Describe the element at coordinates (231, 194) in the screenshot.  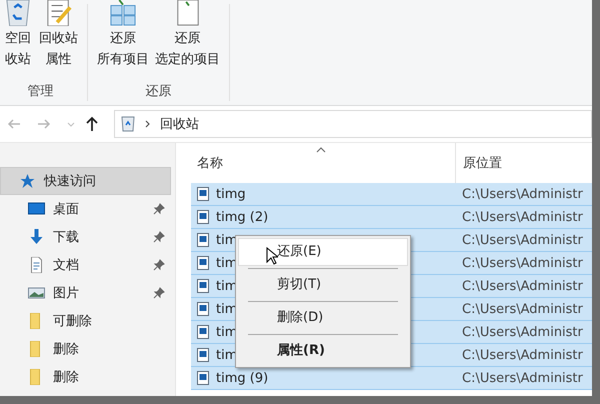
I see `file-name: timg` at that location.